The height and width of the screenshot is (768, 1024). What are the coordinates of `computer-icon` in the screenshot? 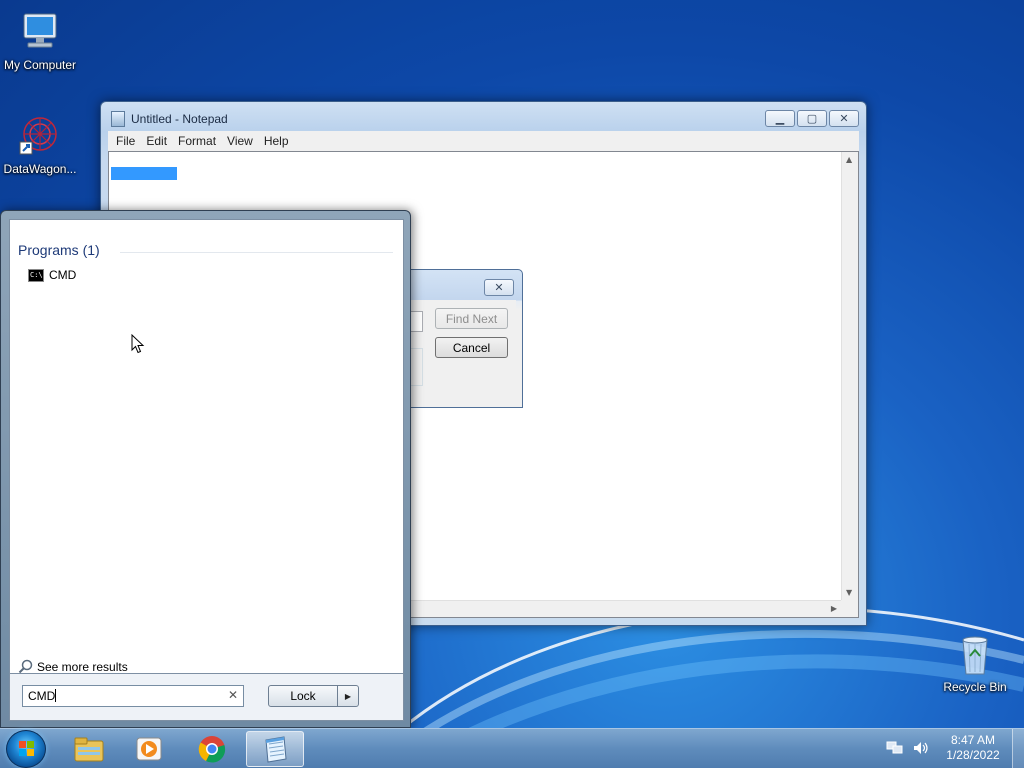 It's located at (40, 32).